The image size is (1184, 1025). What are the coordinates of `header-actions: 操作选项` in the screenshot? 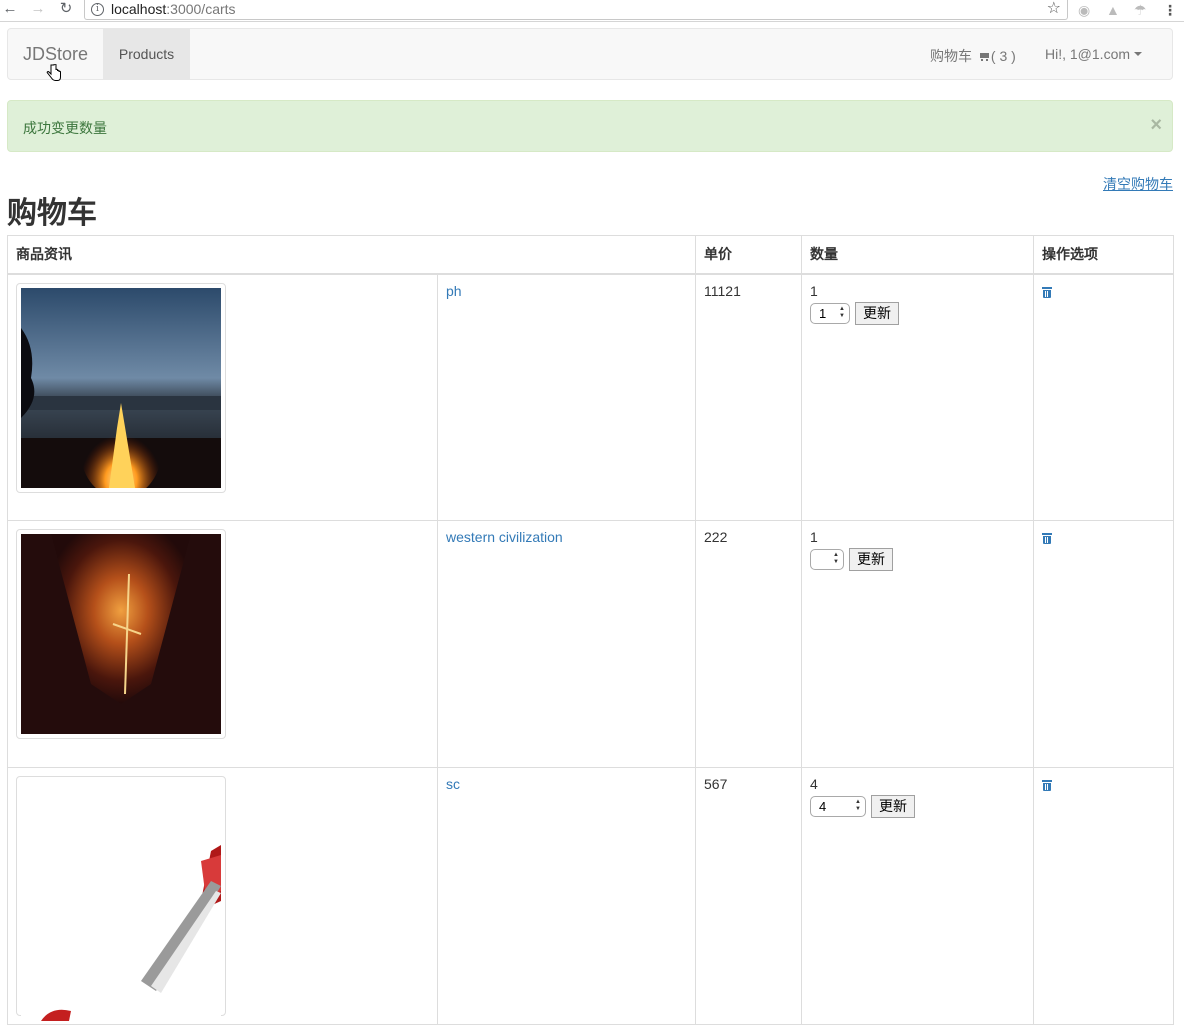 It's located at (1103, 255).